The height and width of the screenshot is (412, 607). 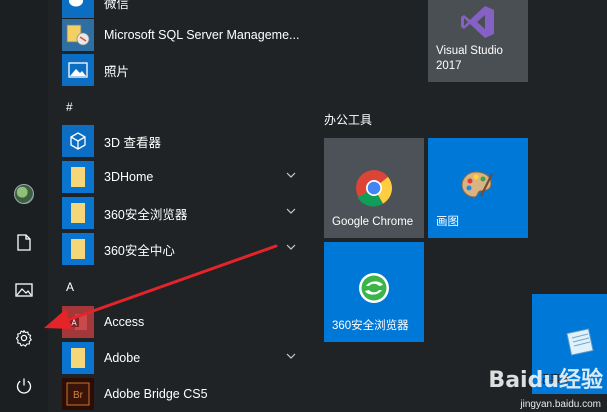 What do you see at coordinates (161, 286) in the screenshot?
I see `annotation-arrow` at bounding box center [161, 286].